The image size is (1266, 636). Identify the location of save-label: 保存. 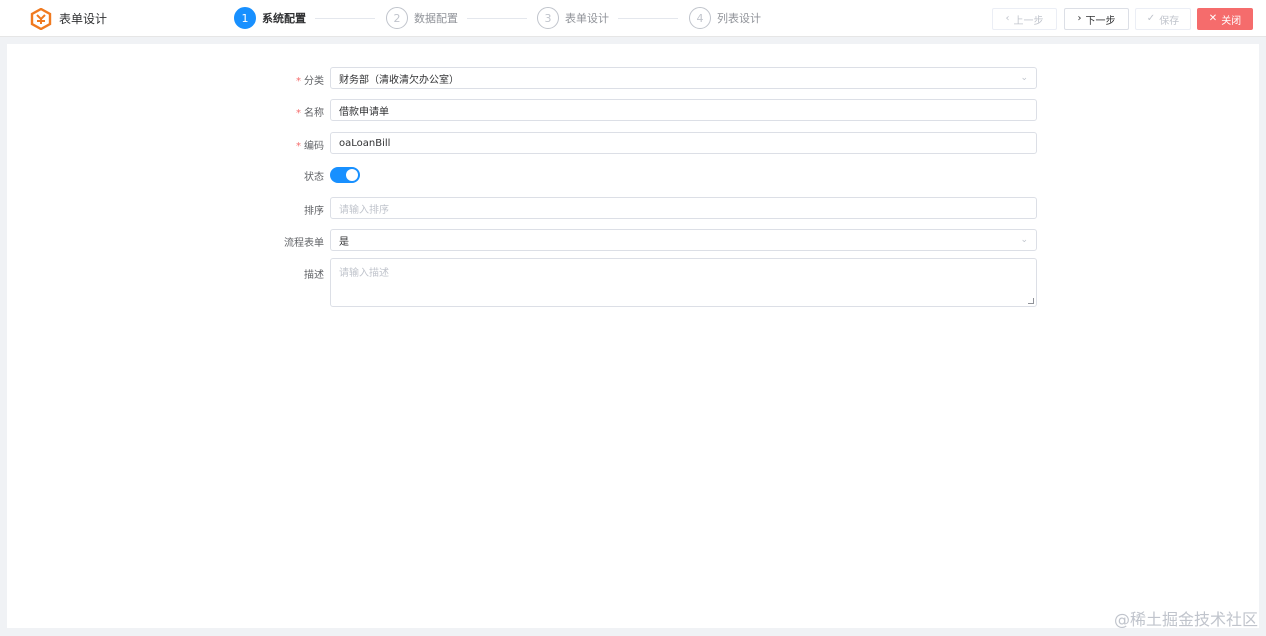
(1169, 21).